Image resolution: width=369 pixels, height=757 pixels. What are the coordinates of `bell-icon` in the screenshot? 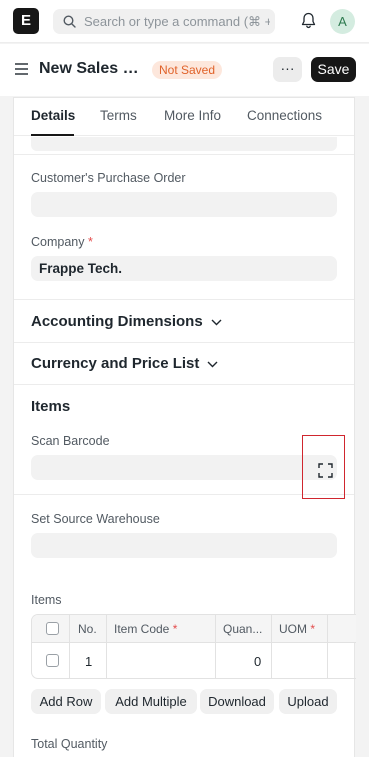 It's located at (308, 20).